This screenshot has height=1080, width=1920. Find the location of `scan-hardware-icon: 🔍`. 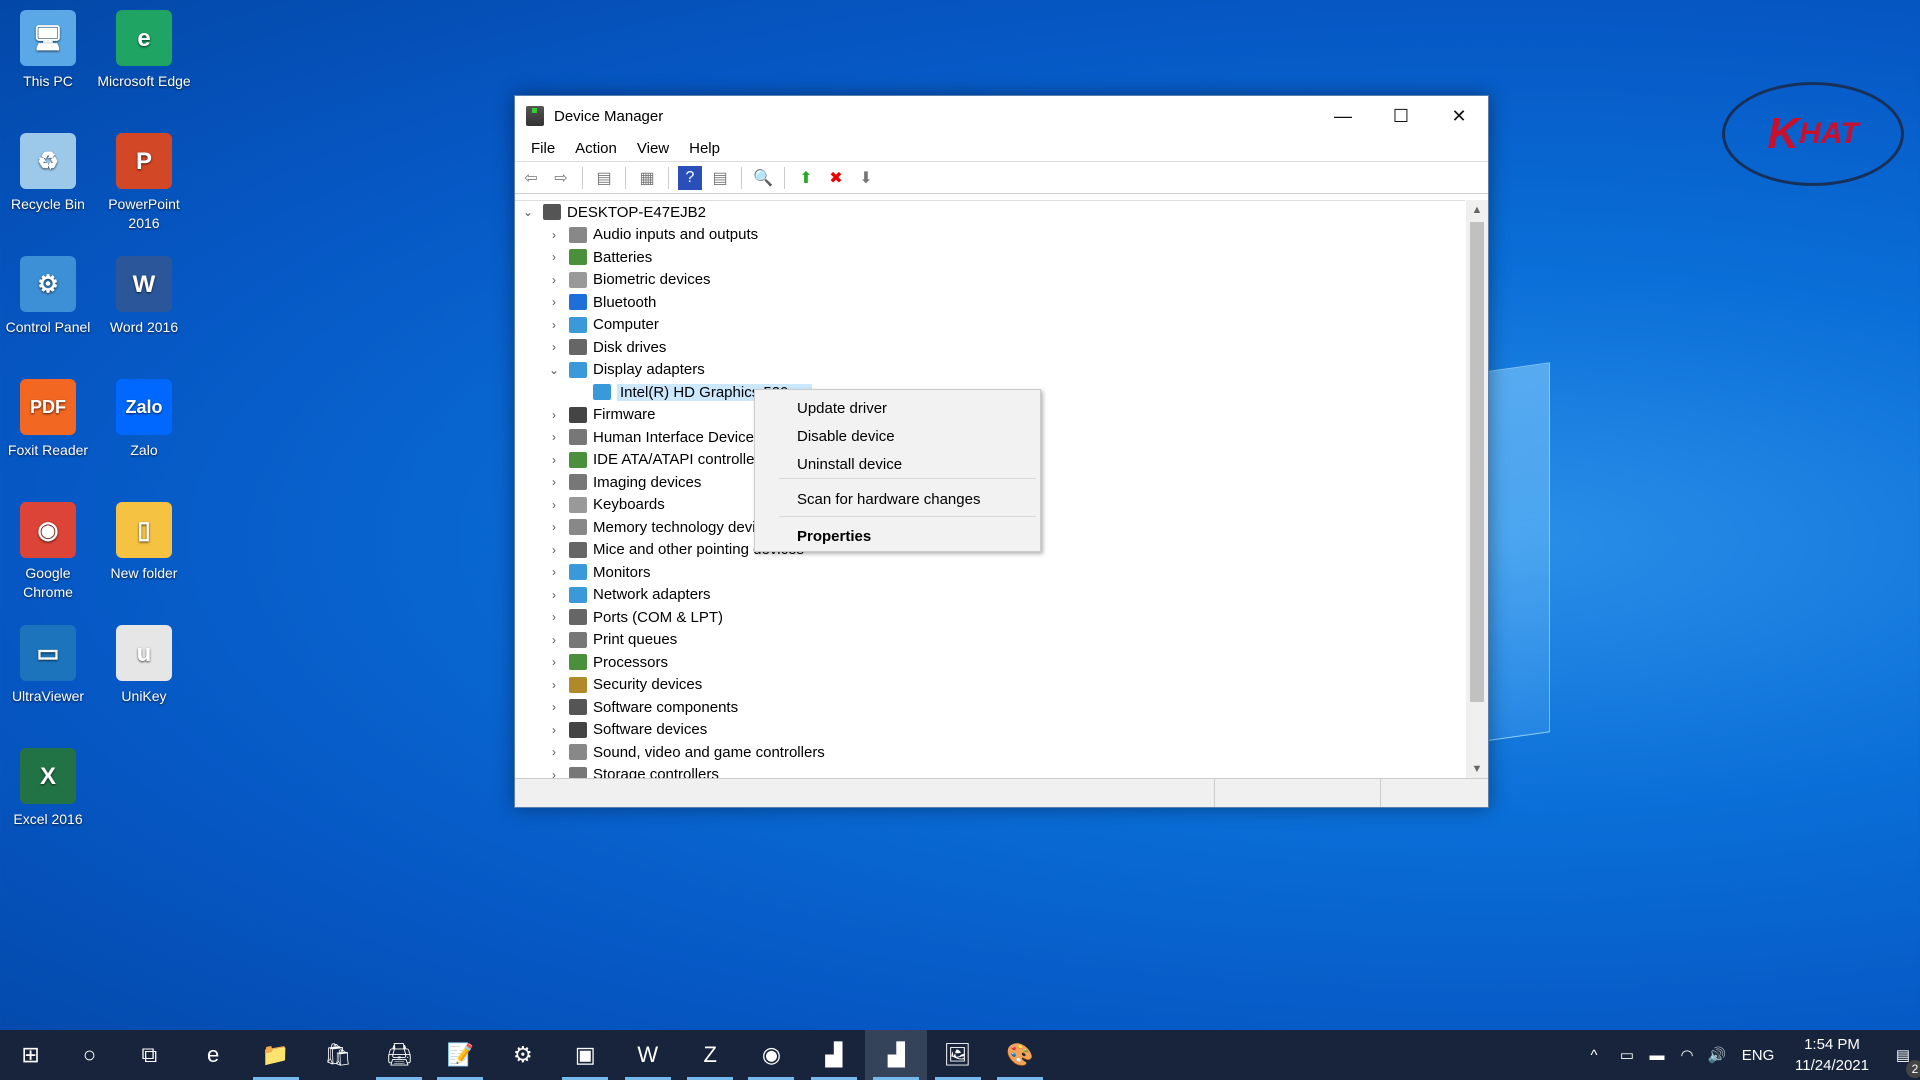

scan-hardware-icon: 🔍 is located at coordinates (763, 178).